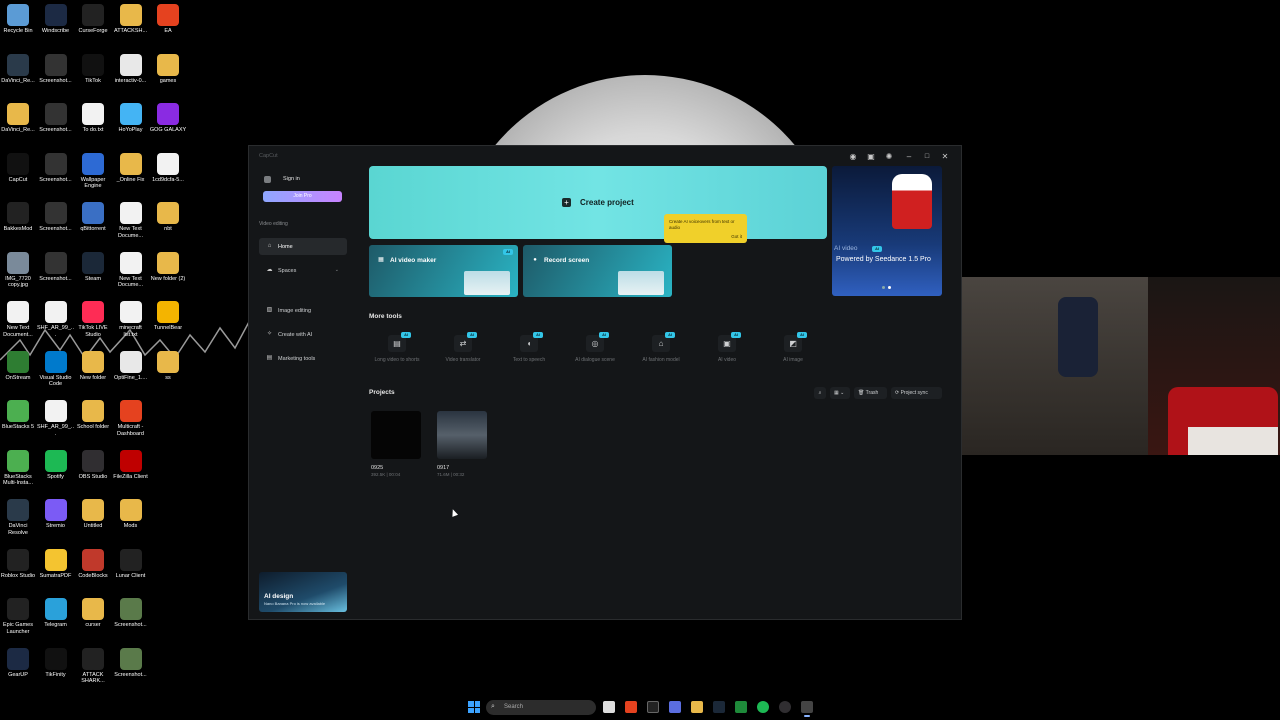 This screenshot has height=720, width=1280. Describe the element at coordinates (541, 707) in the screenshot. I see `taskbar-search: ⌕ Search` at that location.